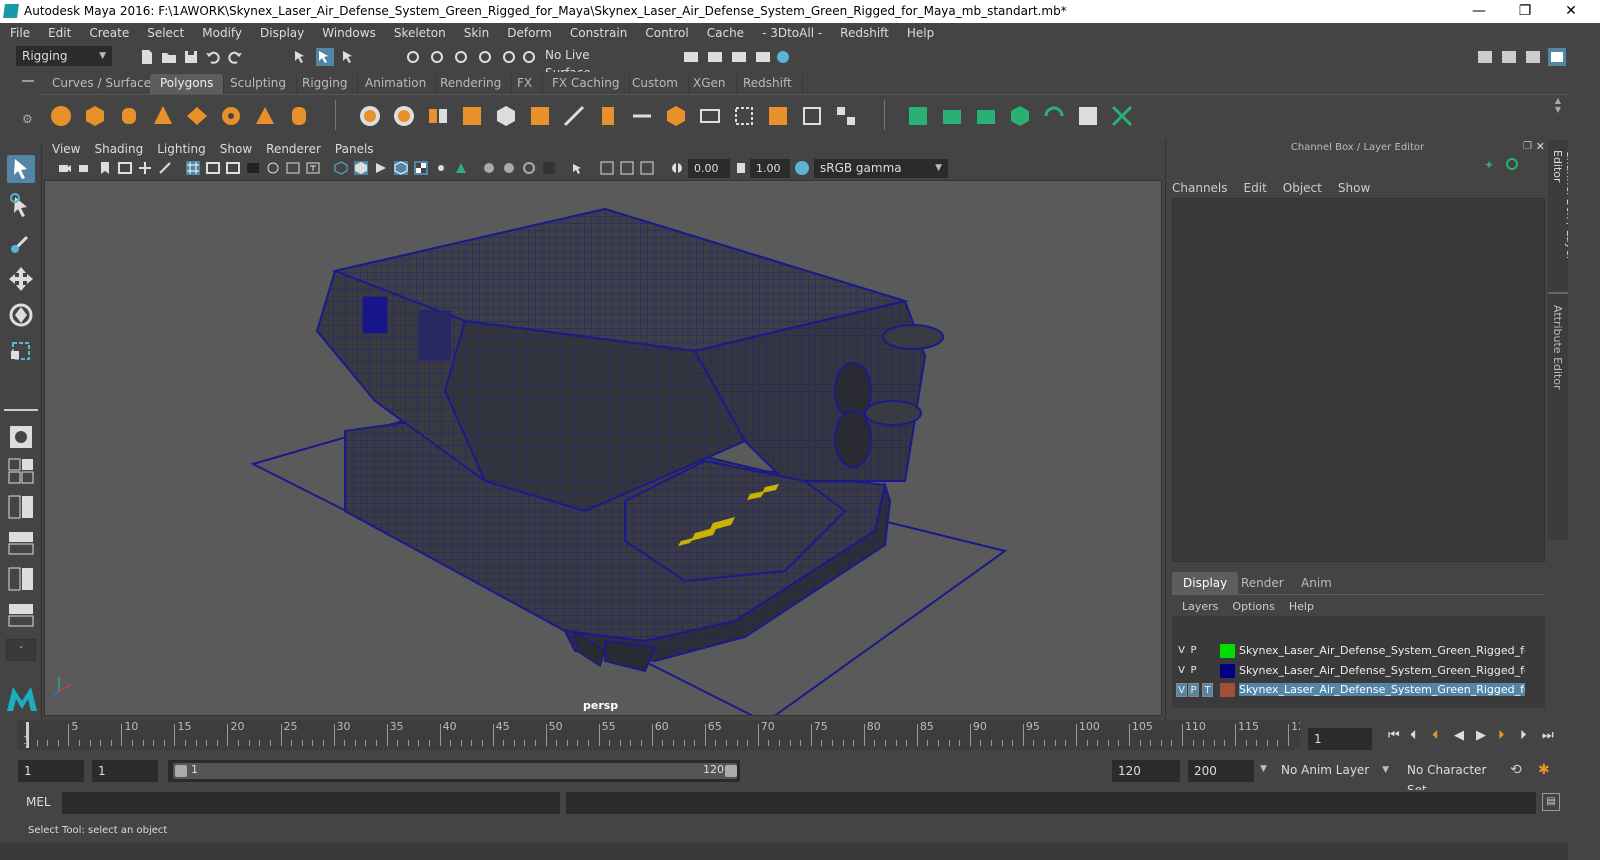  I want to click on anim-layer-dropdown: No Anim Layer ▼, so click(1335, 771).